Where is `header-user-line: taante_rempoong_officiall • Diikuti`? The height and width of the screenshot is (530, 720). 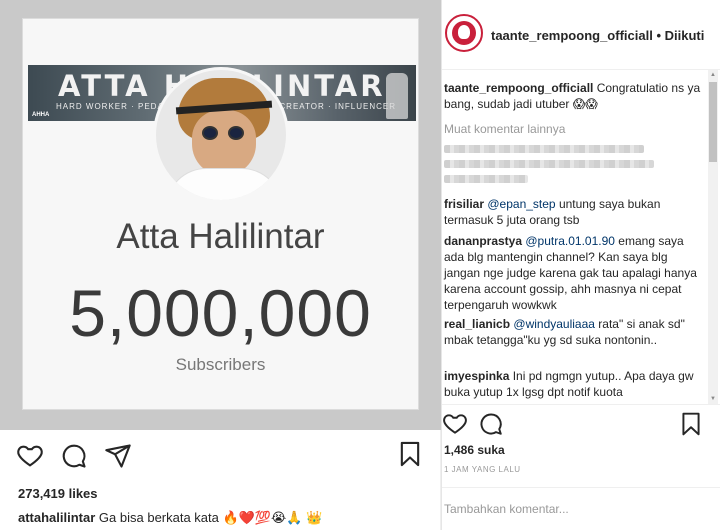
header-user-line: taante_rempoong_officiall • Diikuti is located at coordinates (597, 35).